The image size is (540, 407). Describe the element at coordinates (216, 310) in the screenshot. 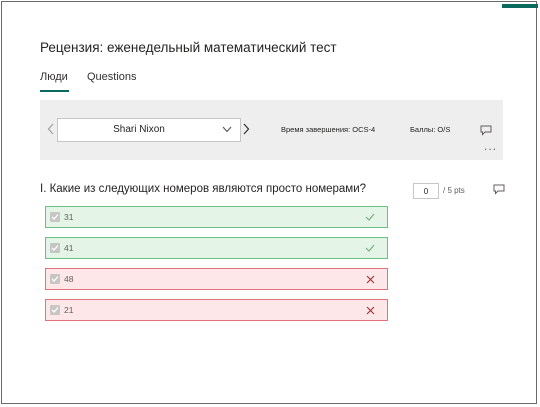

I see `answer-option: 21` at that location.